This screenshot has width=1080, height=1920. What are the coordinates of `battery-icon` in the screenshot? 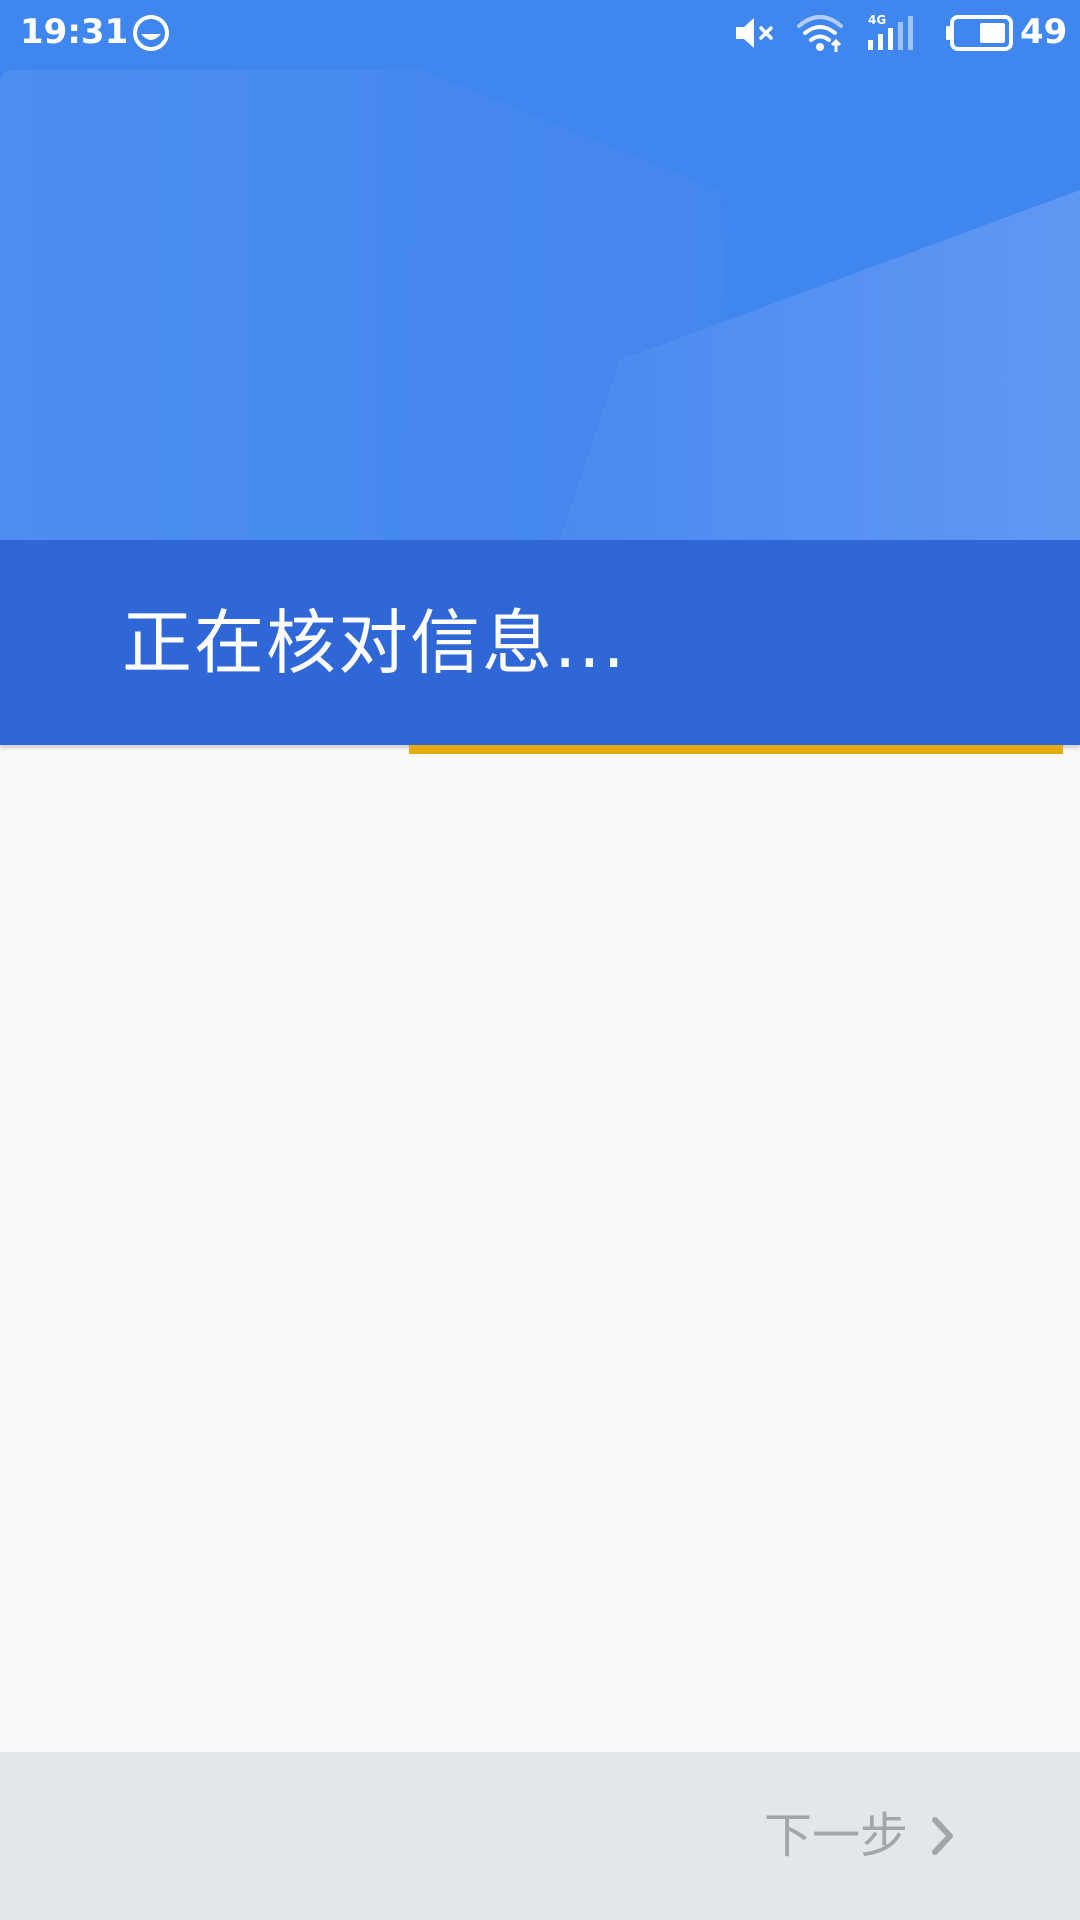 It's located at (979, 35).